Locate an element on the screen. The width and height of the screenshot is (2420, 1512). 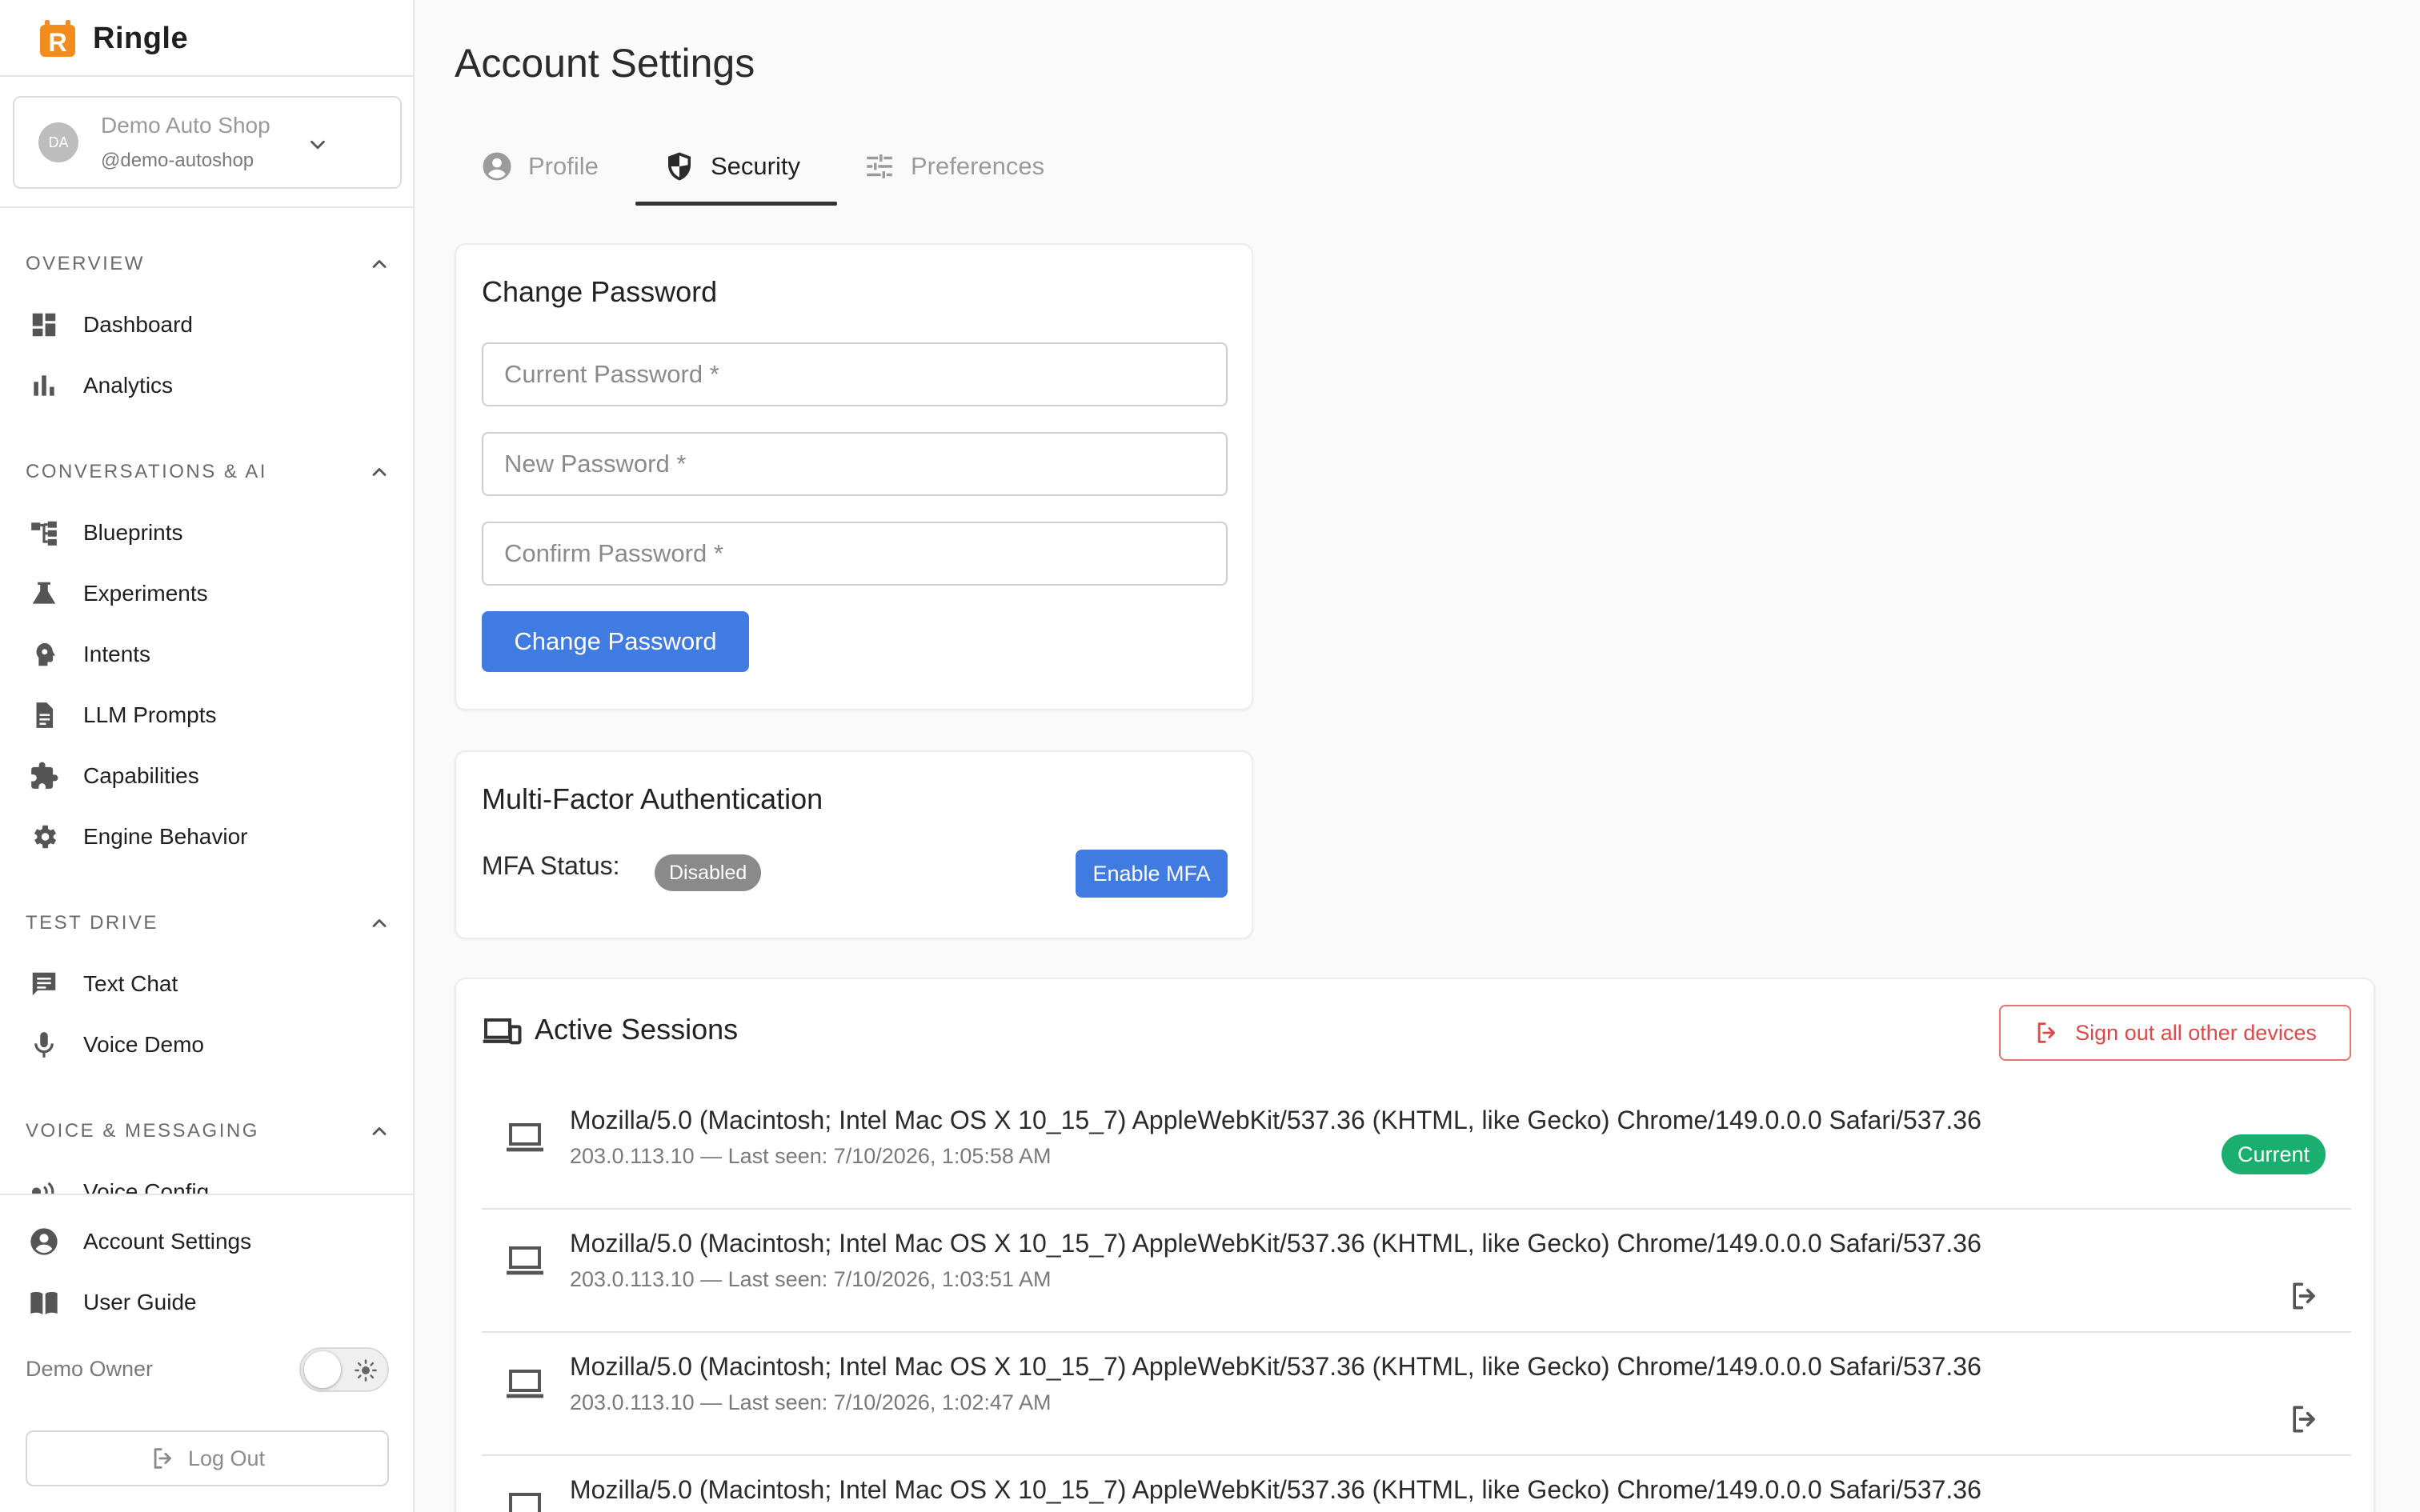
confirm-password-field is located at coordinates (855, 554).